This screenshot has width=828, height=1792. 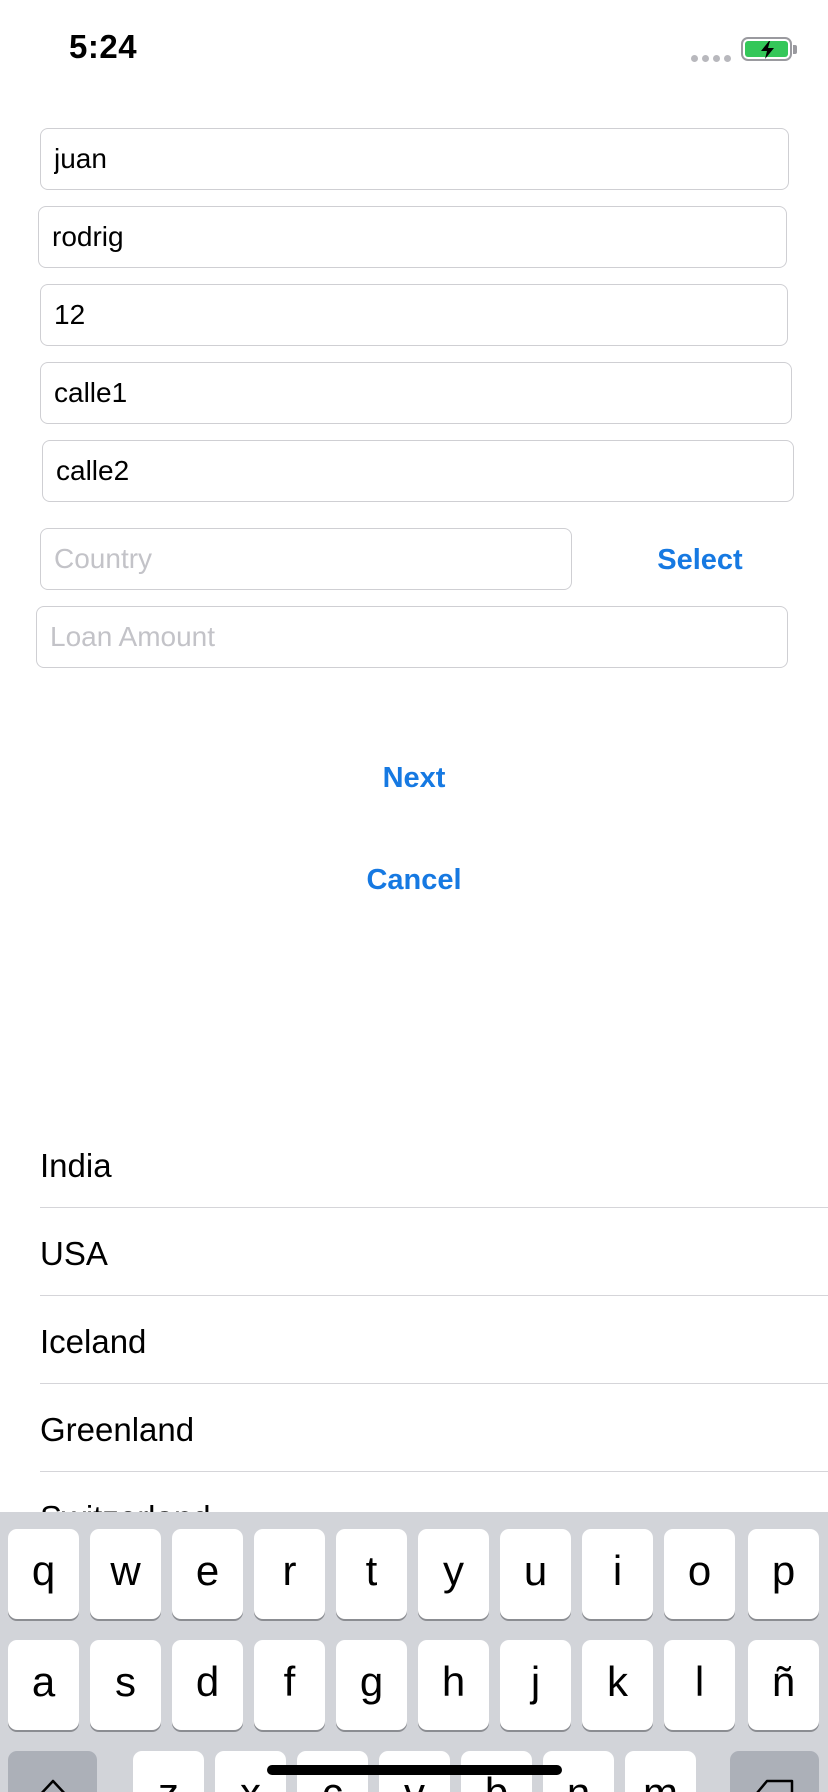 I want to click on first-name-field, so click(x=414, y=159).